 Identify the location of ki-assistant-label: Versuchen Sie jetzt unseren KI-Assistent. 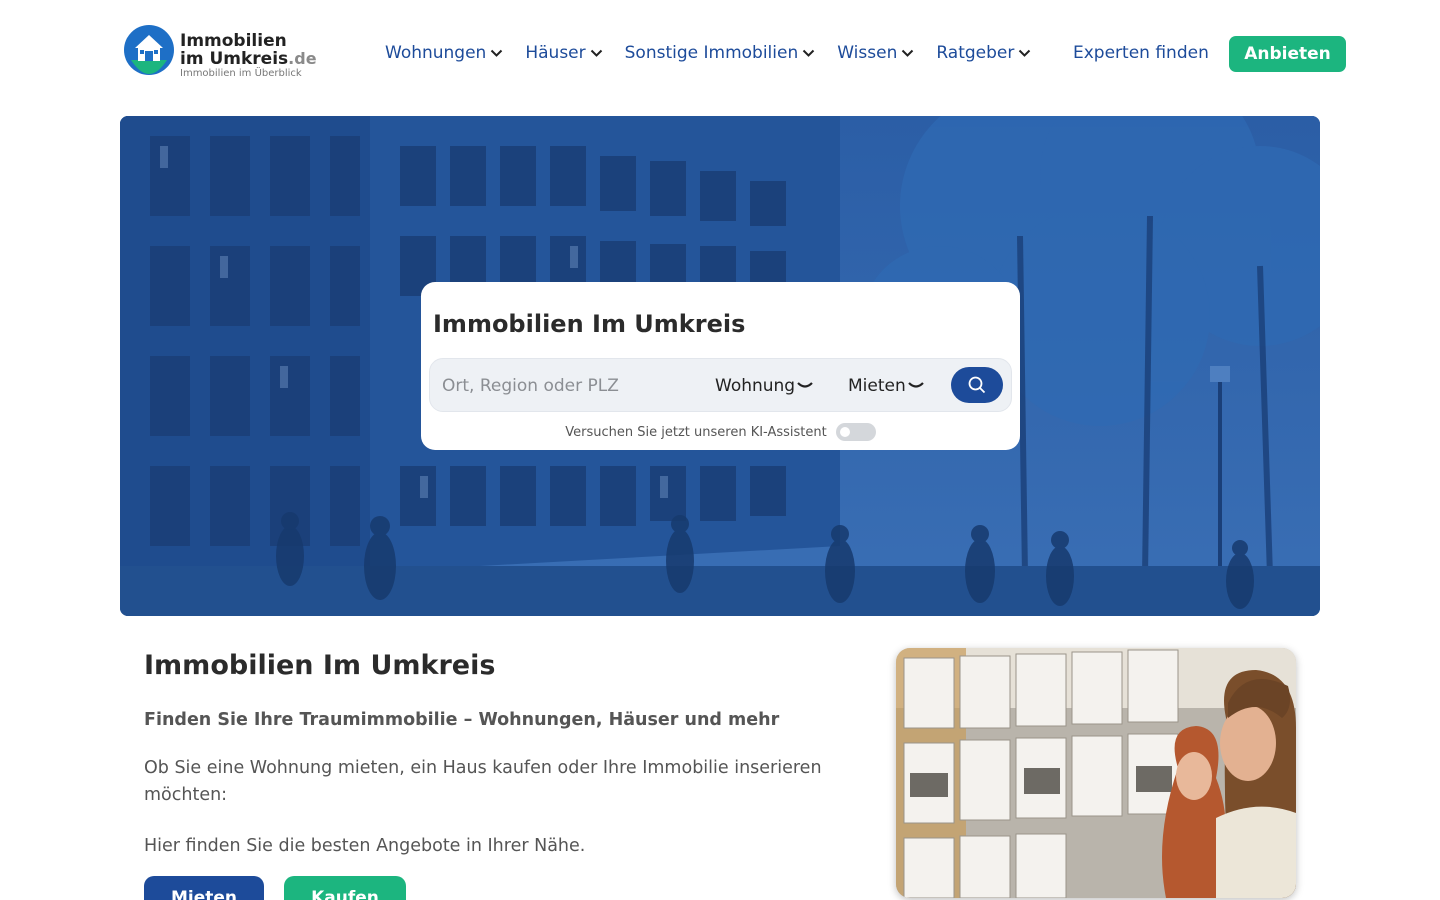
(696, 432).